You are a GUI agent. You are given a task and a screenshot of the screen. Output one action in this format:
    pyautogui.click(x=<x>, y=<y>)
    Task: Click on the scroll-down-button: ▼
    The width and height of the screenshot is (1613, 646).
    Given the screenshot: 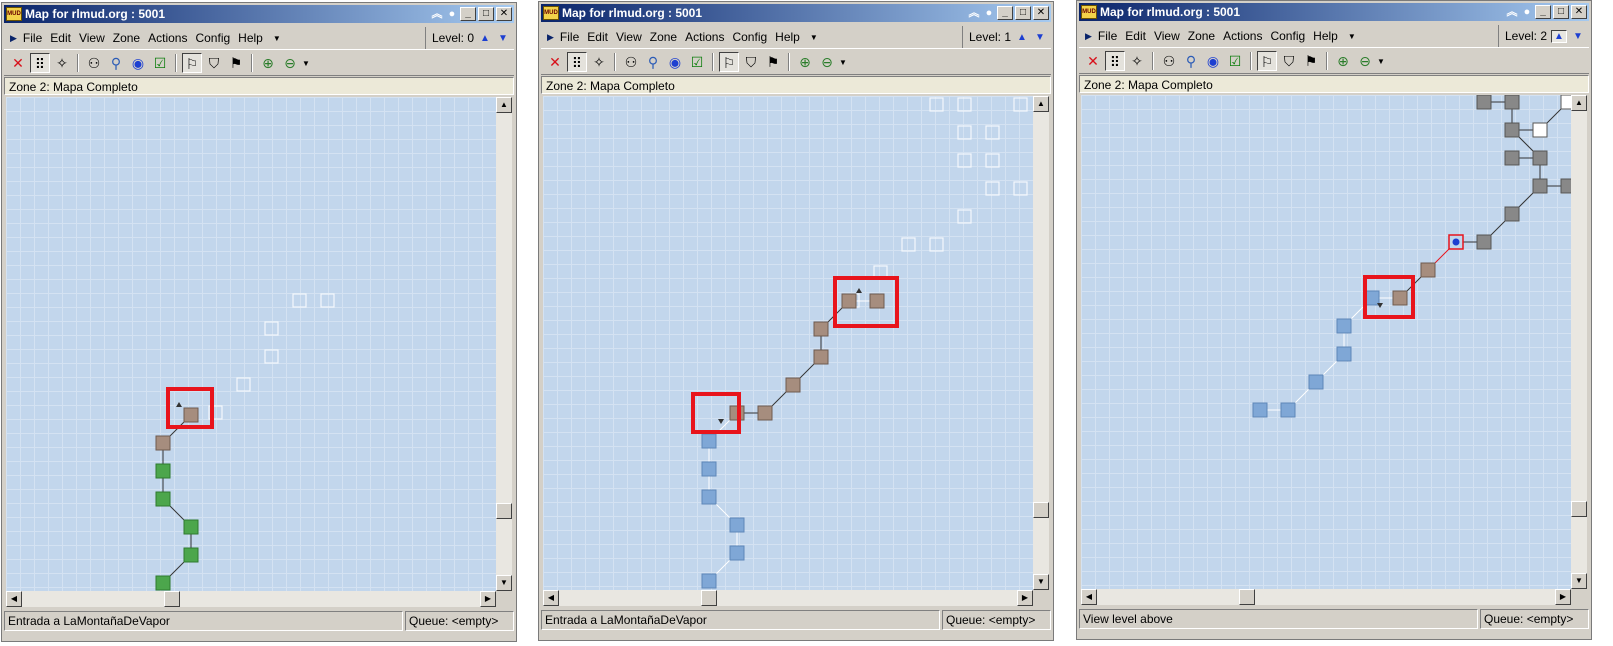 What is the action you would take?
    pyautogui.click(x=1579, y=581)
    